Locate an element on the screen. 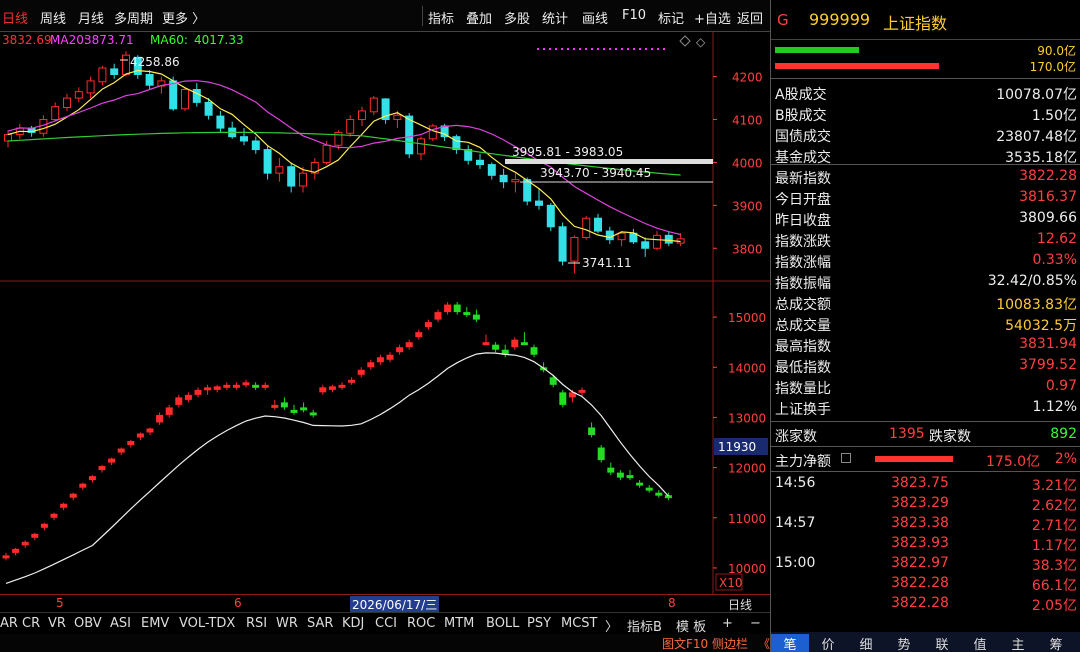  tick-volume: 2.71亿 is located at coordinates (1054, 526).